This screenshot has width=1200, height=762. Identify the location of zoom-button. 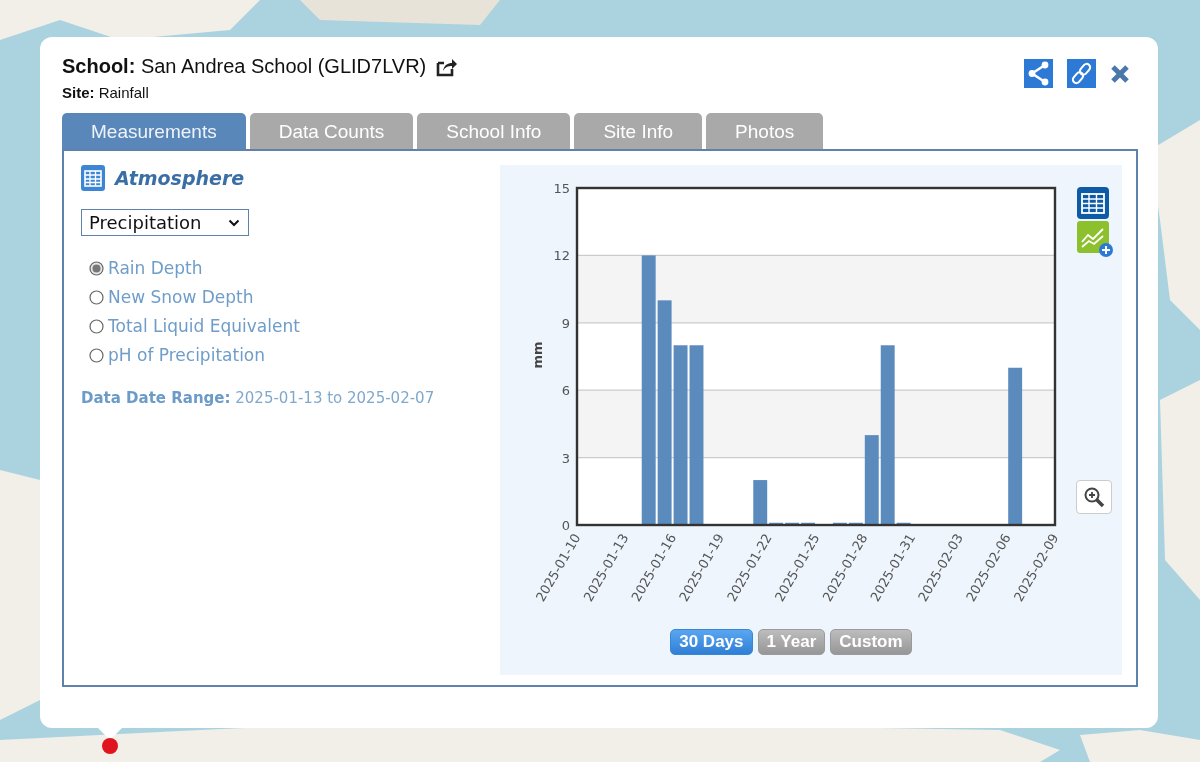
(1093, 497).